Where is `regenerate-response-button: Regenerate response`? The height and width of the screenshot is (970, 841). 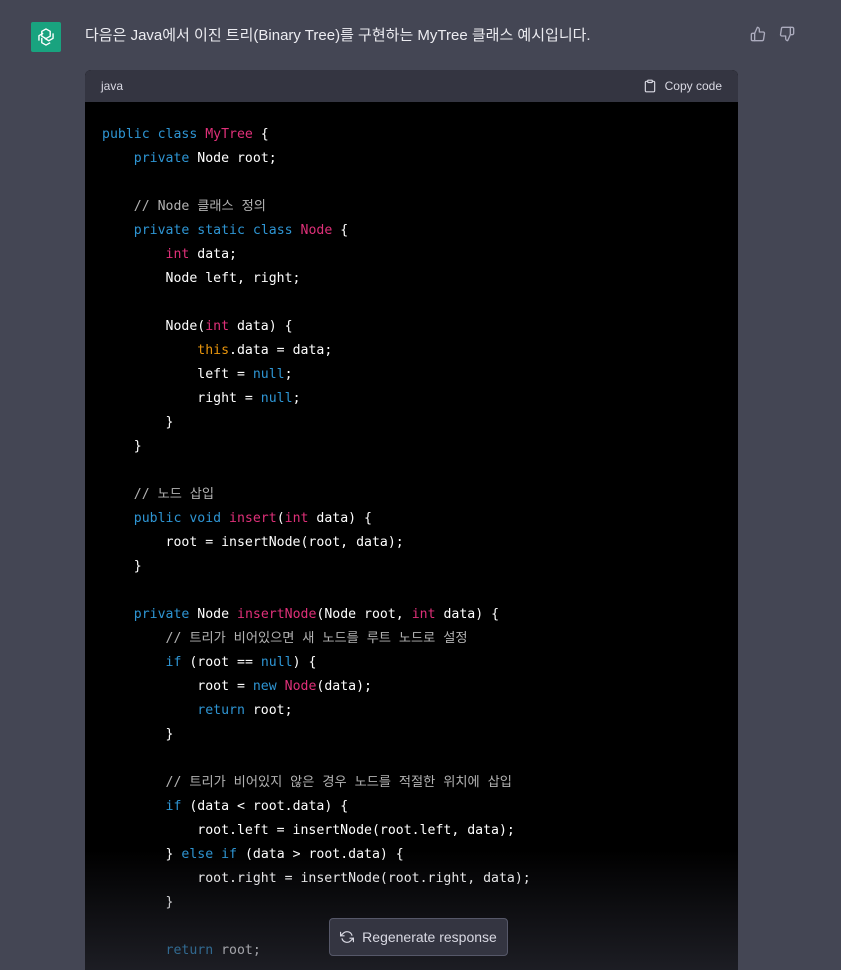
regenerate-response-button: Regenerate response is located at coordinates (418, 937).